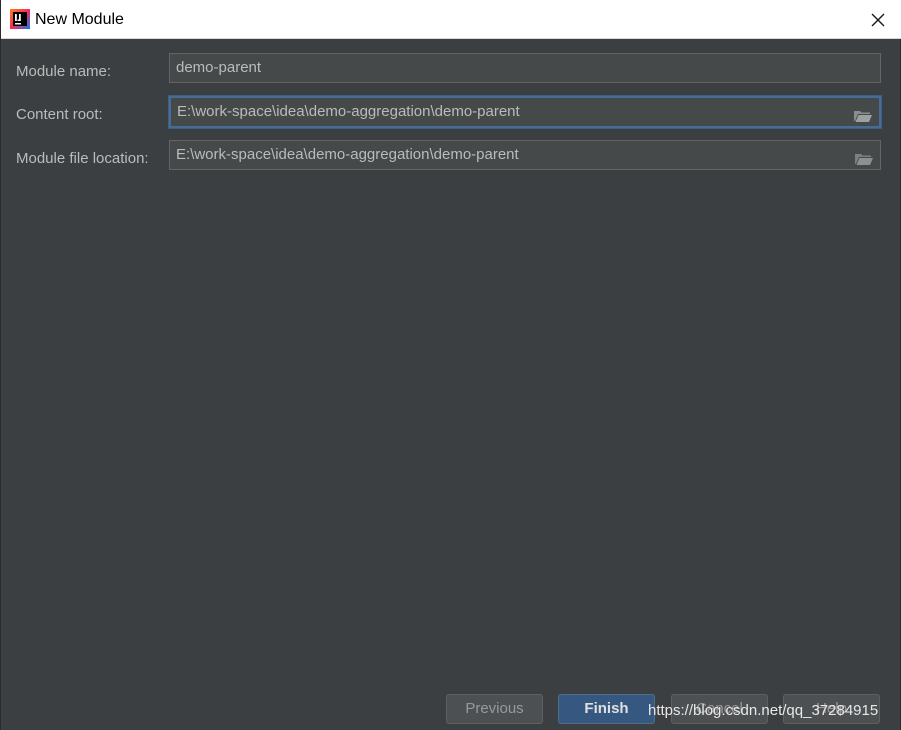  What do you see at coordinates (494, 709) in the screenshot?
I see `previous-button: Previous` at bounding box center [494, 709].